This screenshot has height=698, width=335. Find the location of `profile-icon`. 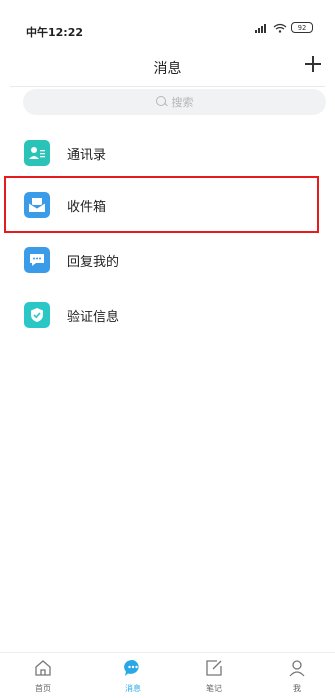

profile-icon is located at coordinates (297, 668).